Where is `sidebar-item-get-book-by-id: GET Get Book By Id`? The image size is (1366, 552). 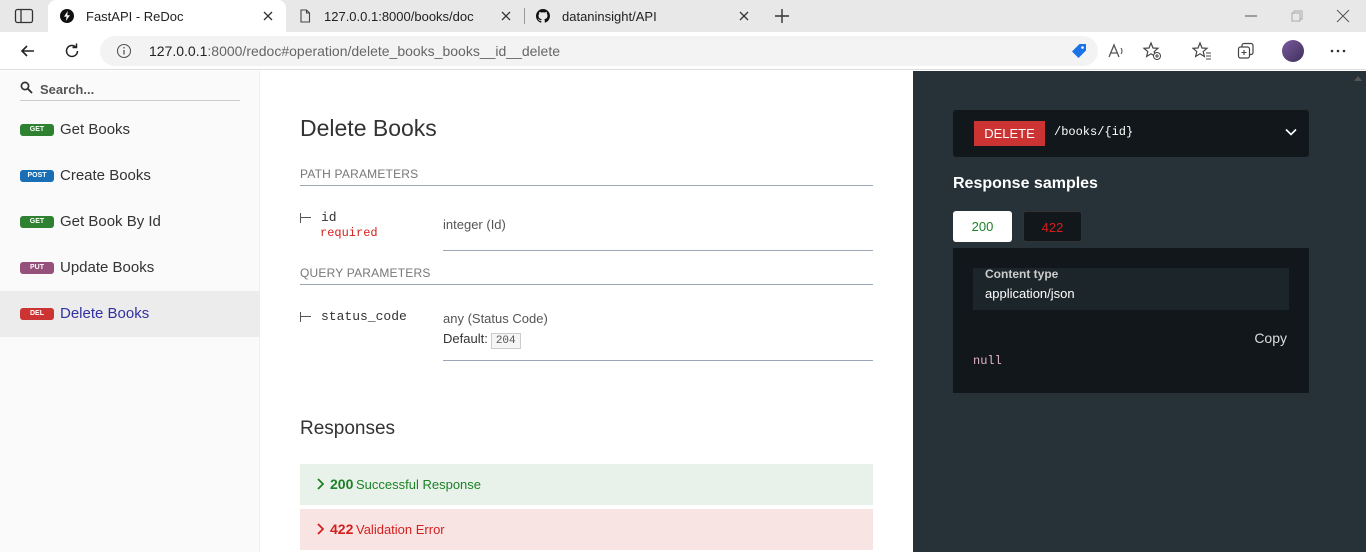 sidebar-item-get-book-by-id: GET Get Book By Id is located at coordinates (130, 222).